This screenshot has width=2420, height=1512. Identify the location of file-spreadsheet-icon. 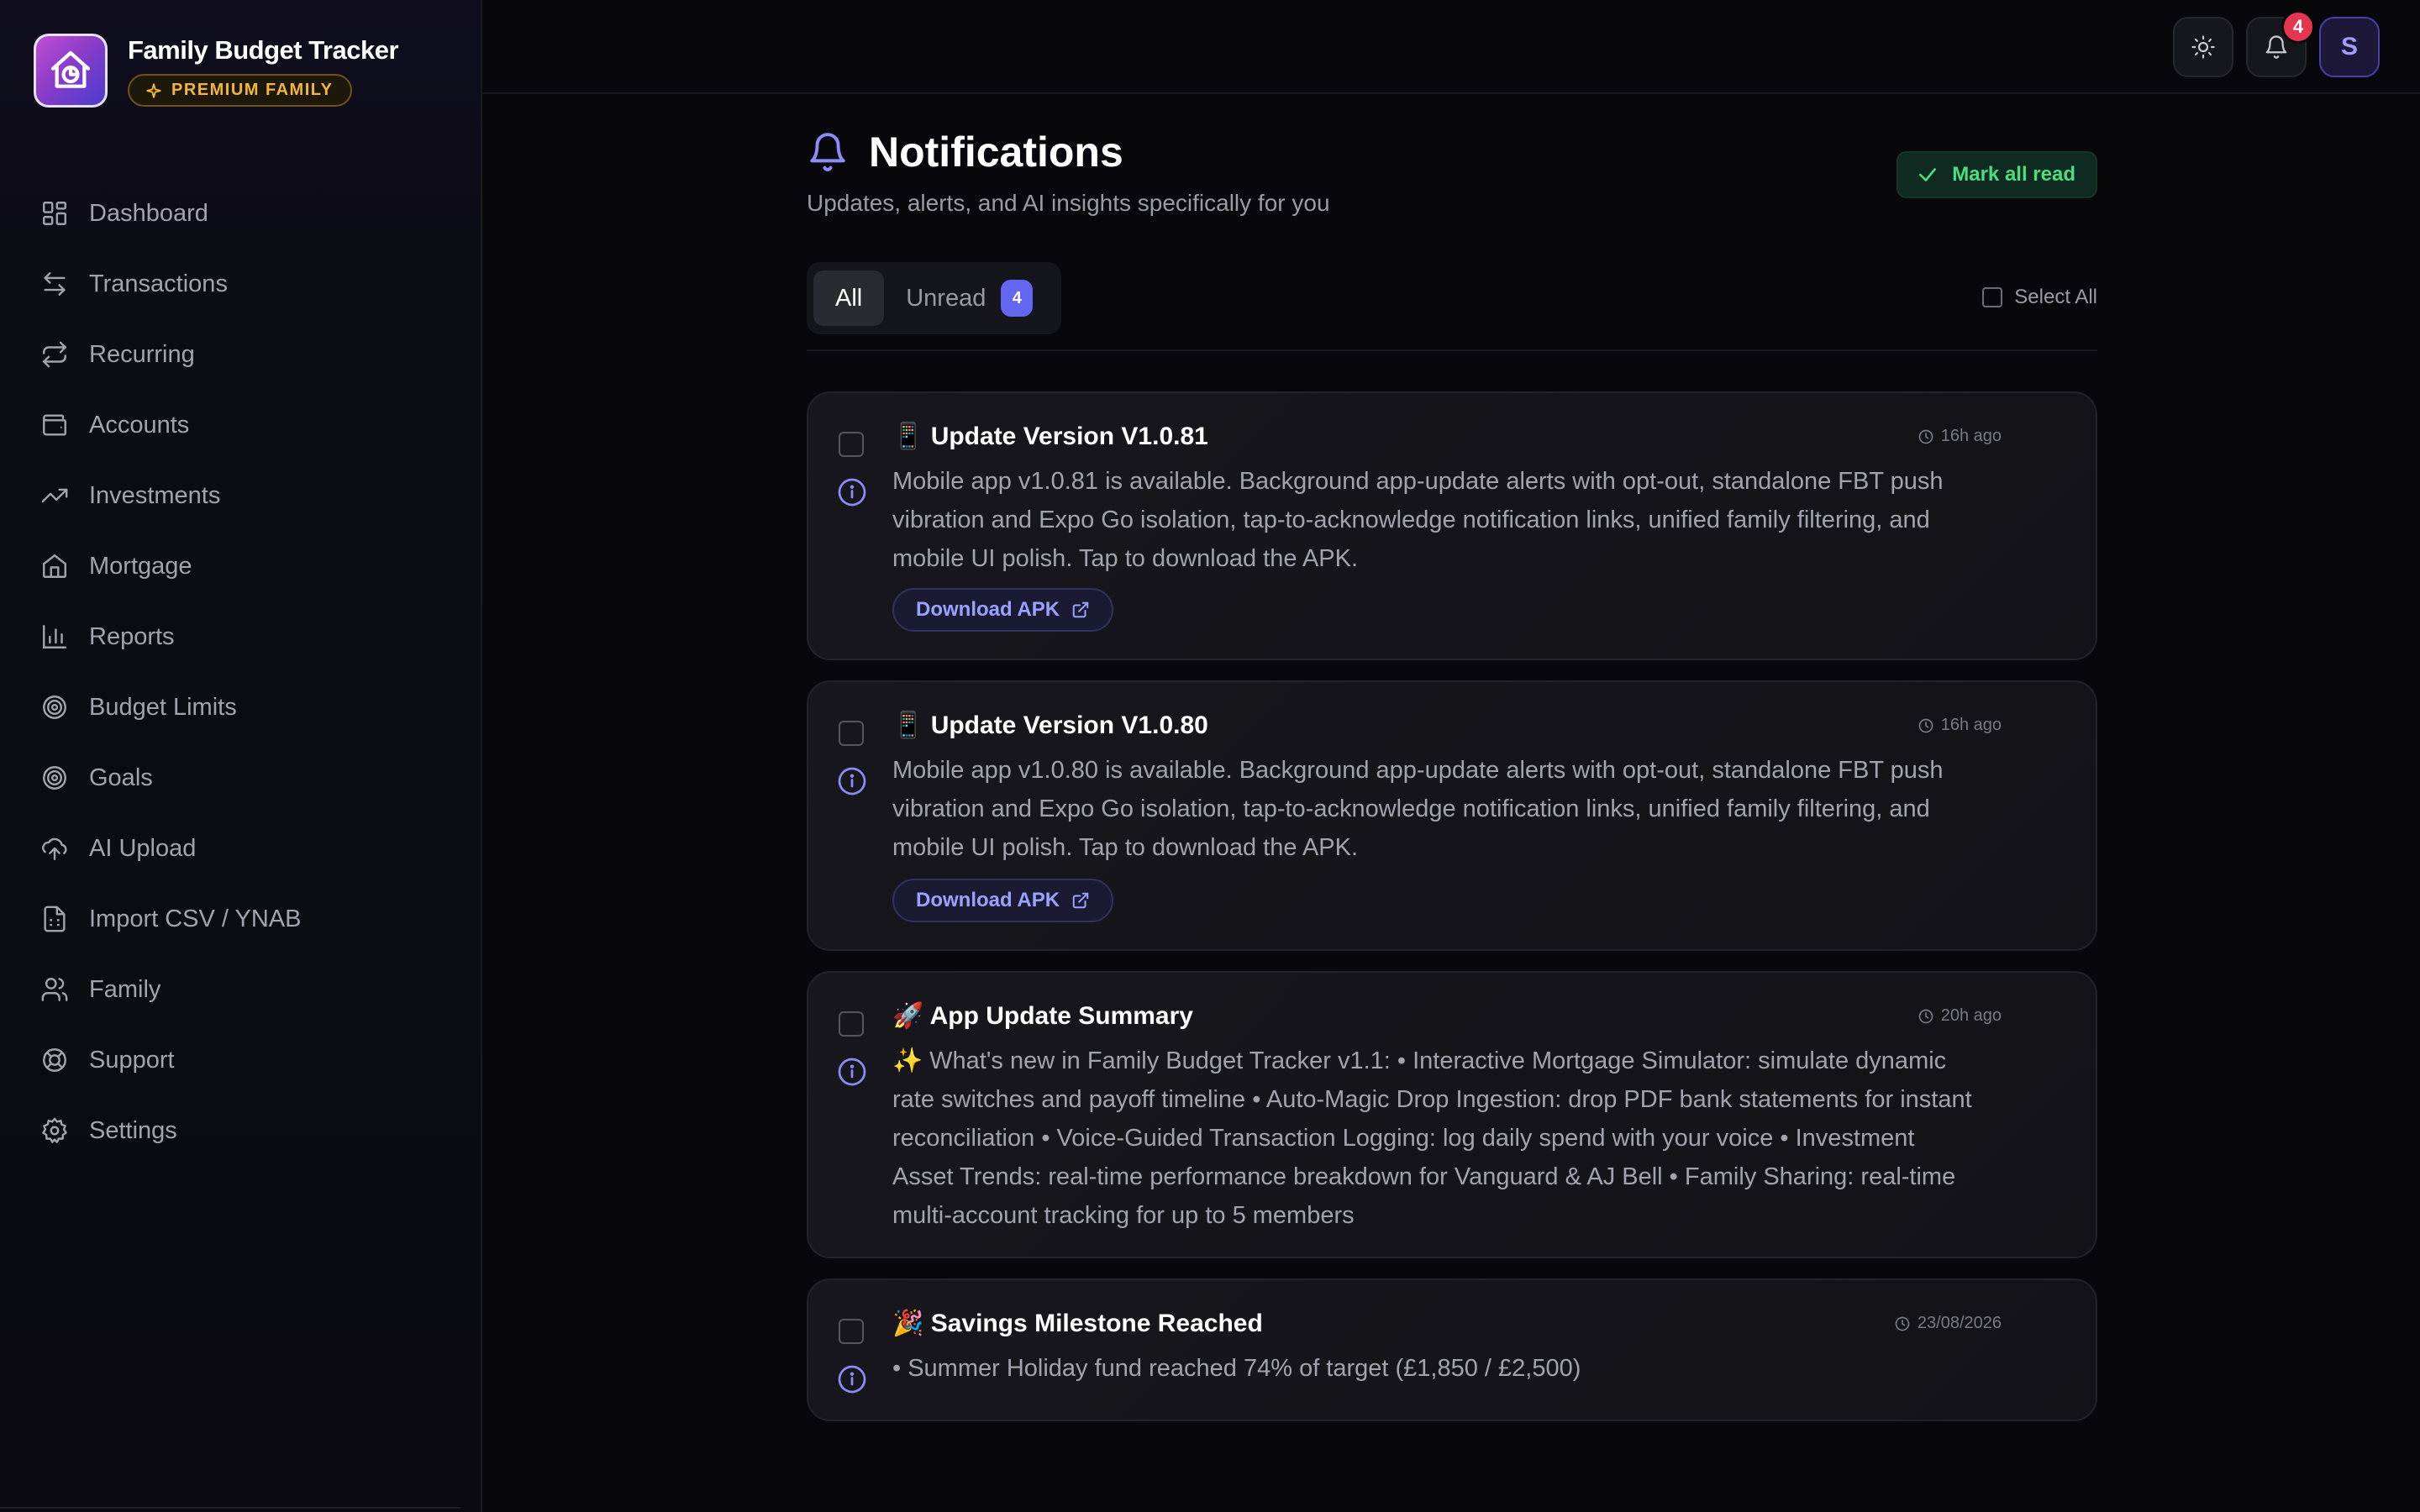
(55, 919).